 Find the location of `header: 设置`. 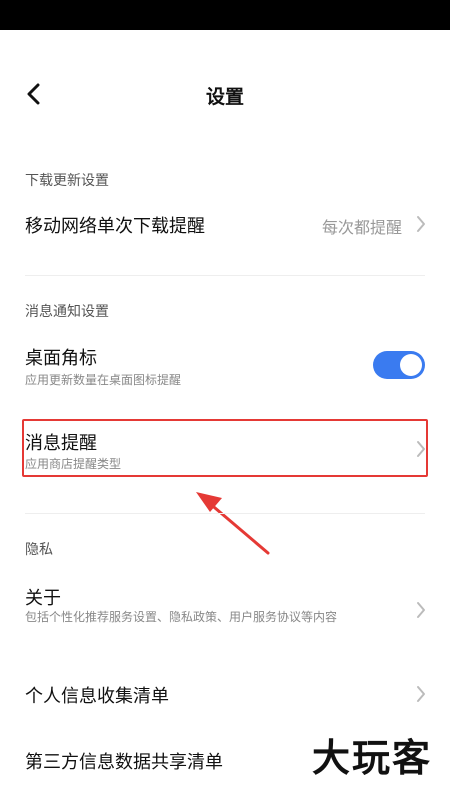

header: 设置 is located at coordinates (225, 94).